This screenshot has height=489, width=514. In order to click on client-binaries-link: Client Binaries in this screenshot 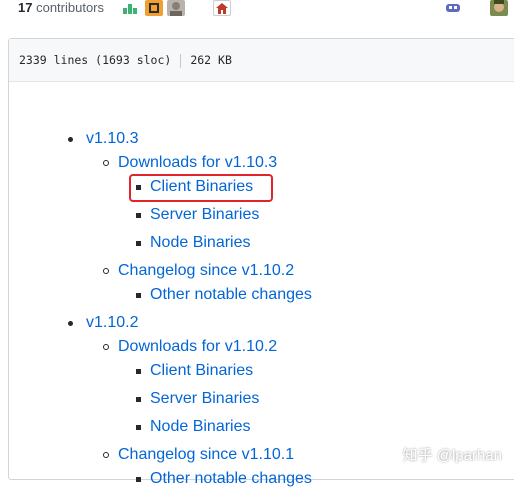, I will do `click(201, 371)`.